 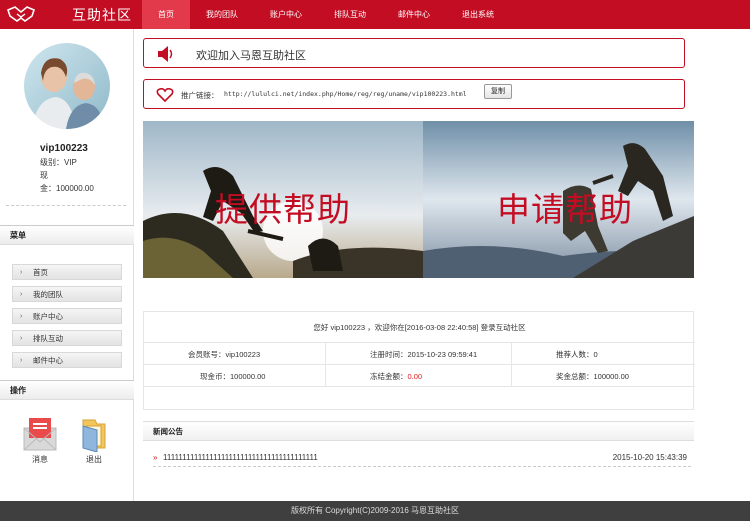 What do you see at coordinates (350, 14) in the screenshot?
I see `nav-item-queue: 排队互动` at bounding box center [350, 14].